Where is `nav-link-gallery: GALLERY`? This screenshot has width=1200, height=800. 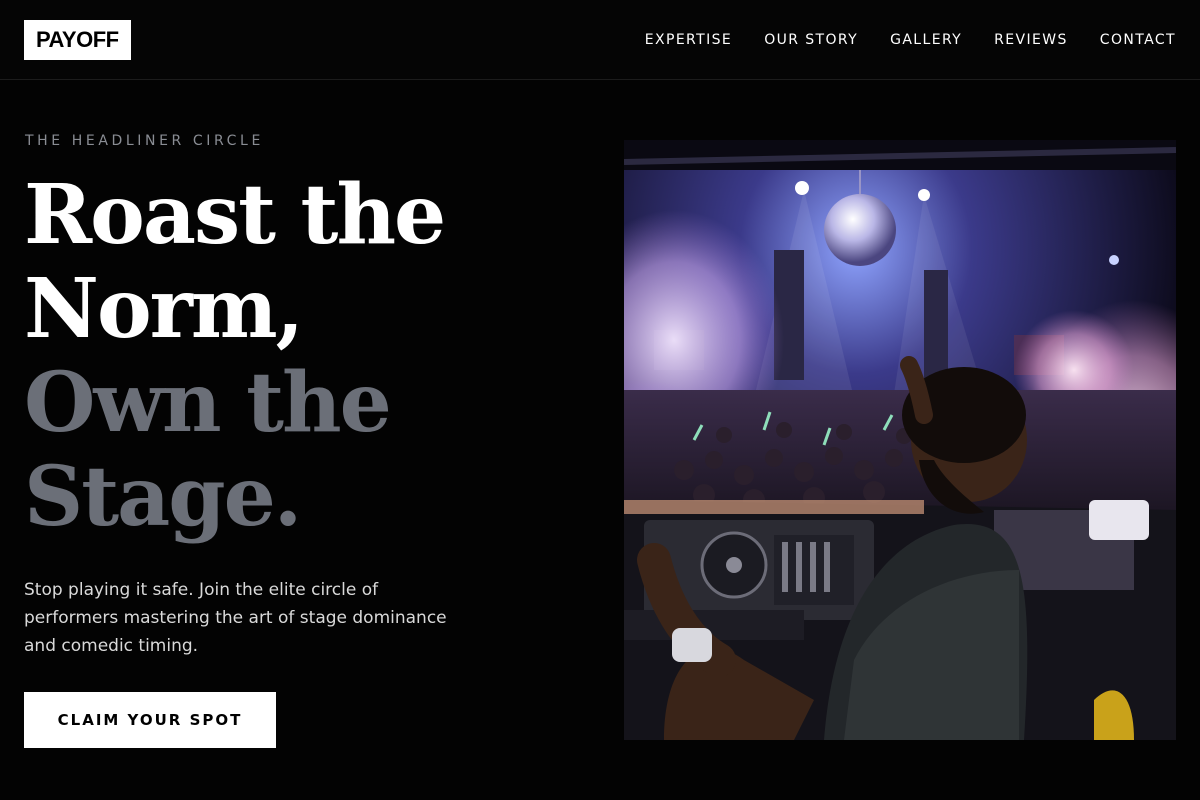
nav-link-gallery: GALLERY is located at coordinates (926, 40).